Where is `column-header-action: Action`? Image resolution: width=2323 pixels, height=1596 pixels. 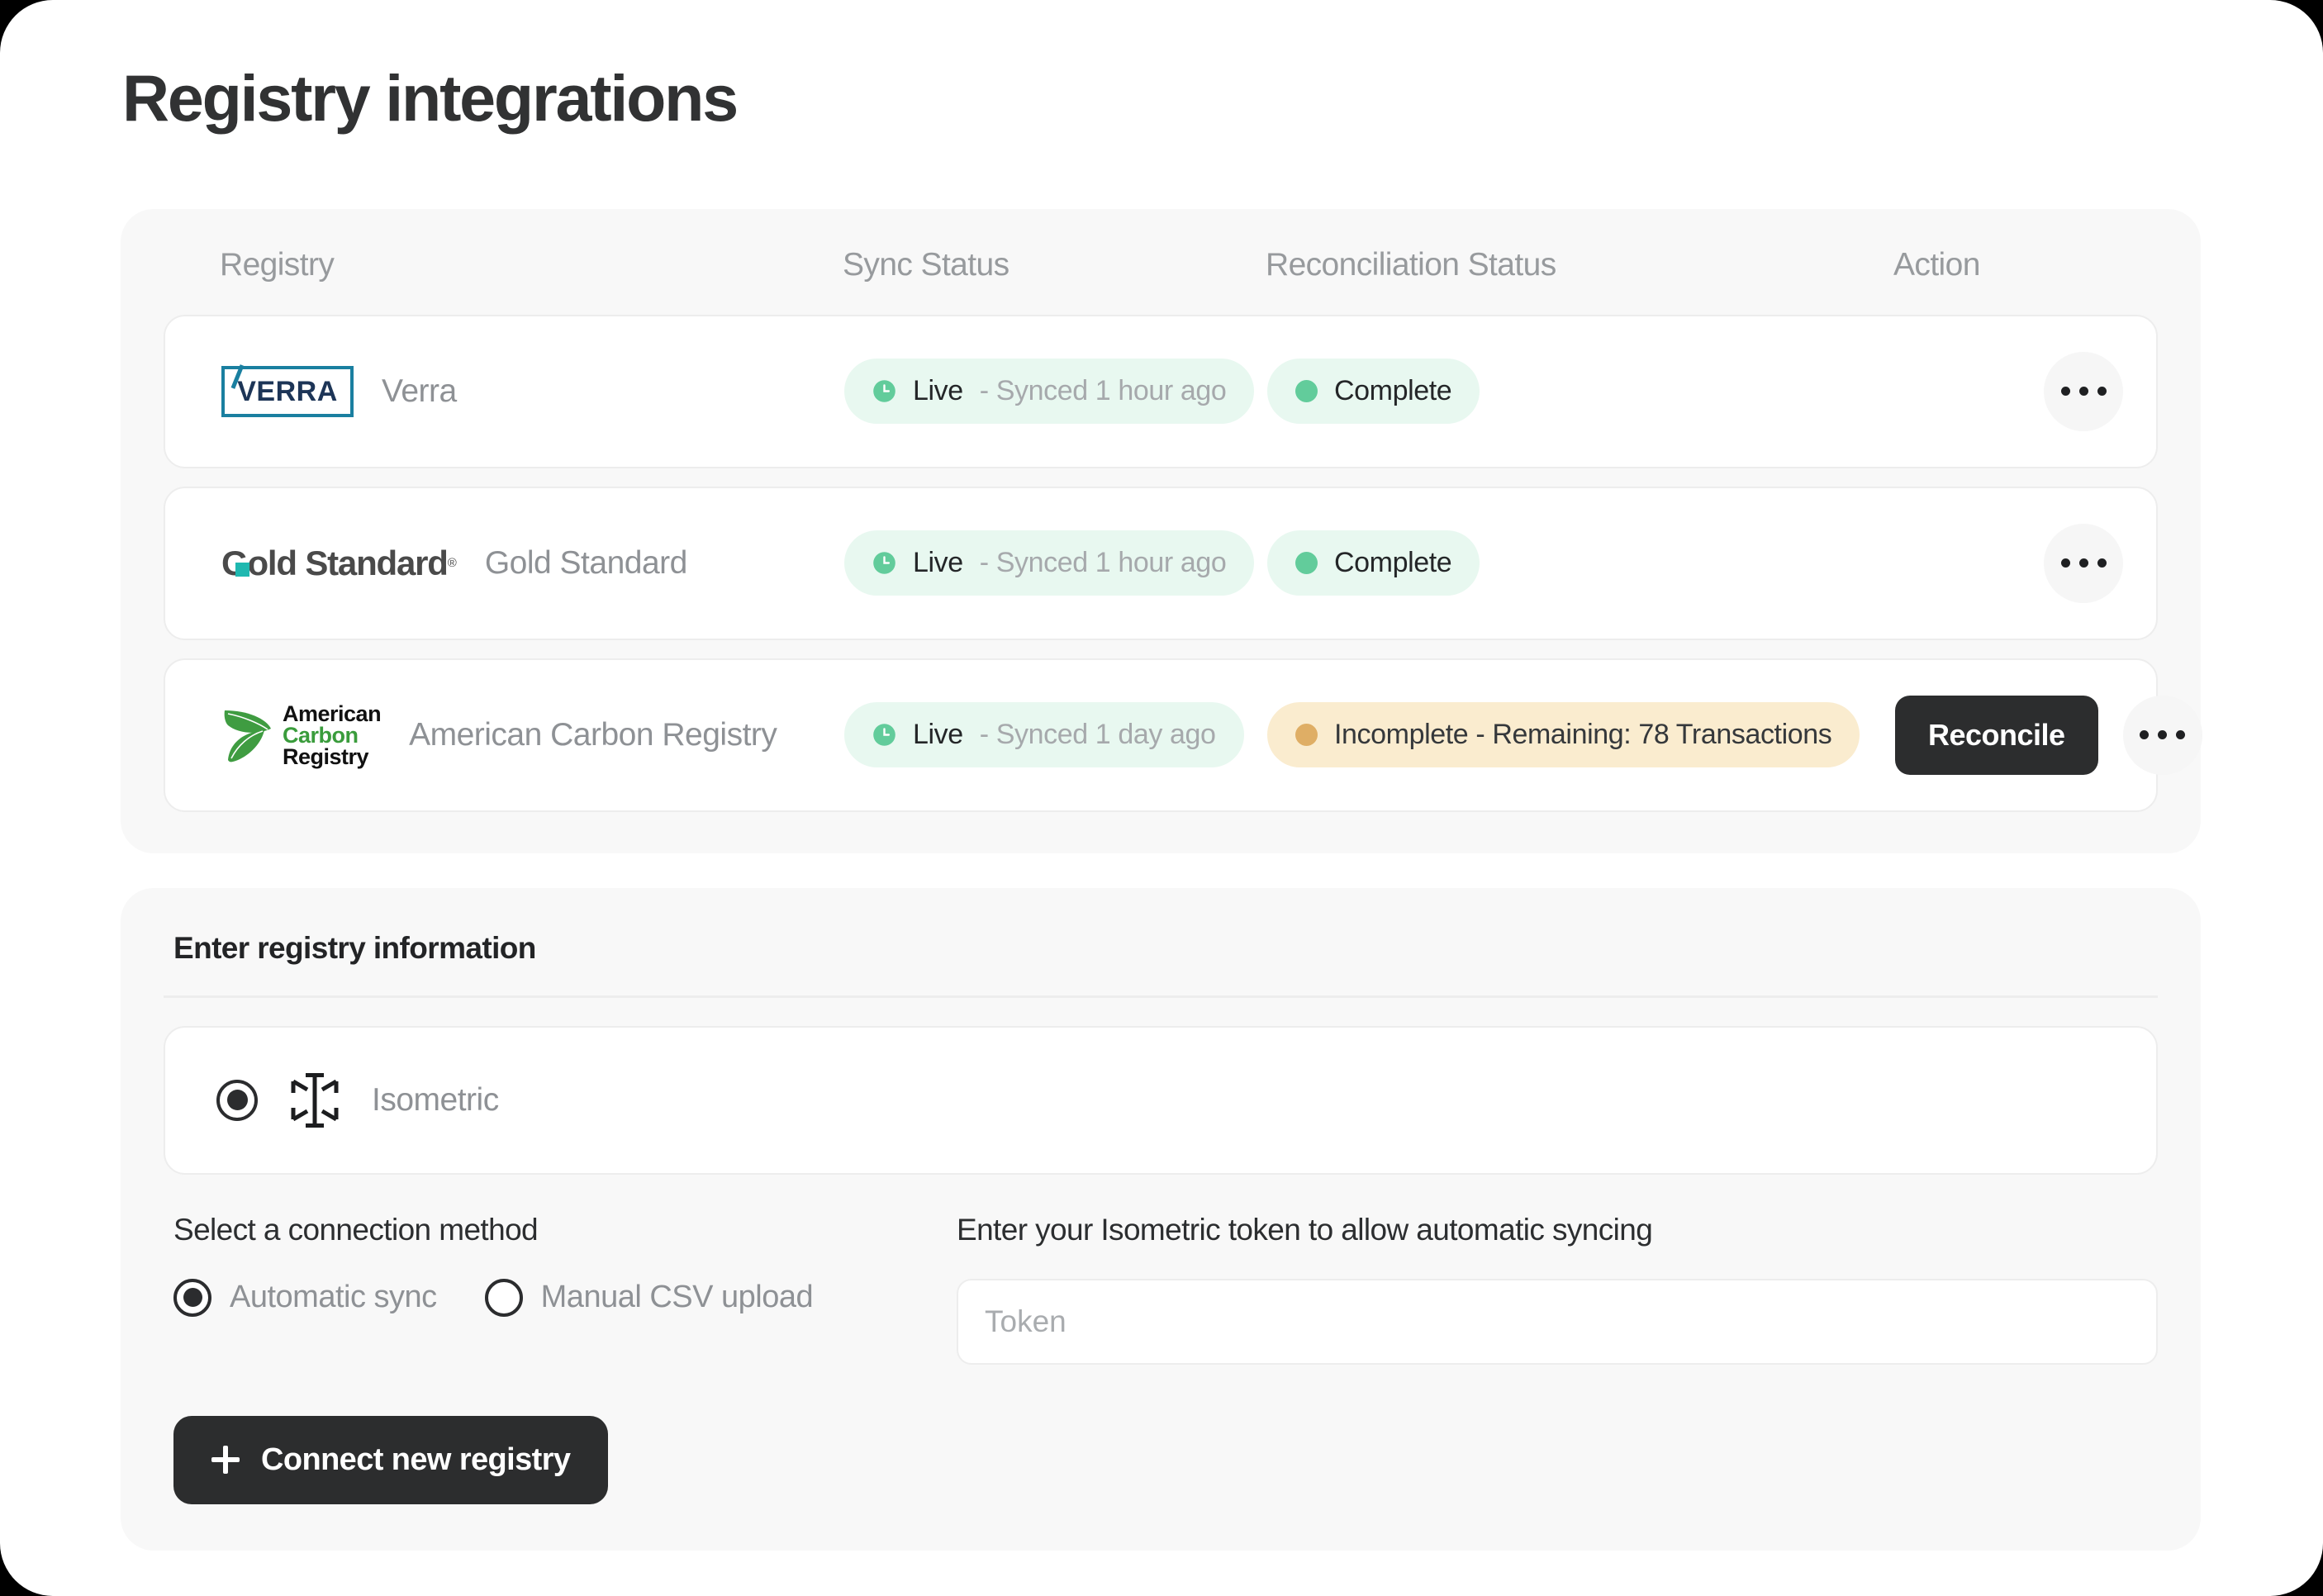 column-header-action: Action is located at coordinates (1936, 264).